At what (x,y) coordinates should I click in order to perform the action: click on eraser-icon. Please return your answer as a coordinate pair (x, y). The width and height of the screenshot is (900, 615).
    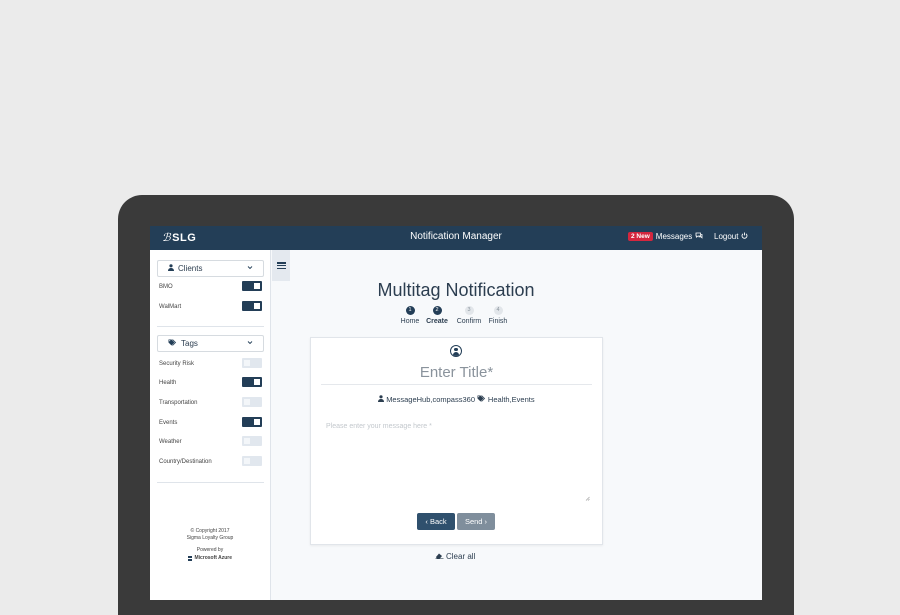
    Looking at the image, I should click on (439, 556).